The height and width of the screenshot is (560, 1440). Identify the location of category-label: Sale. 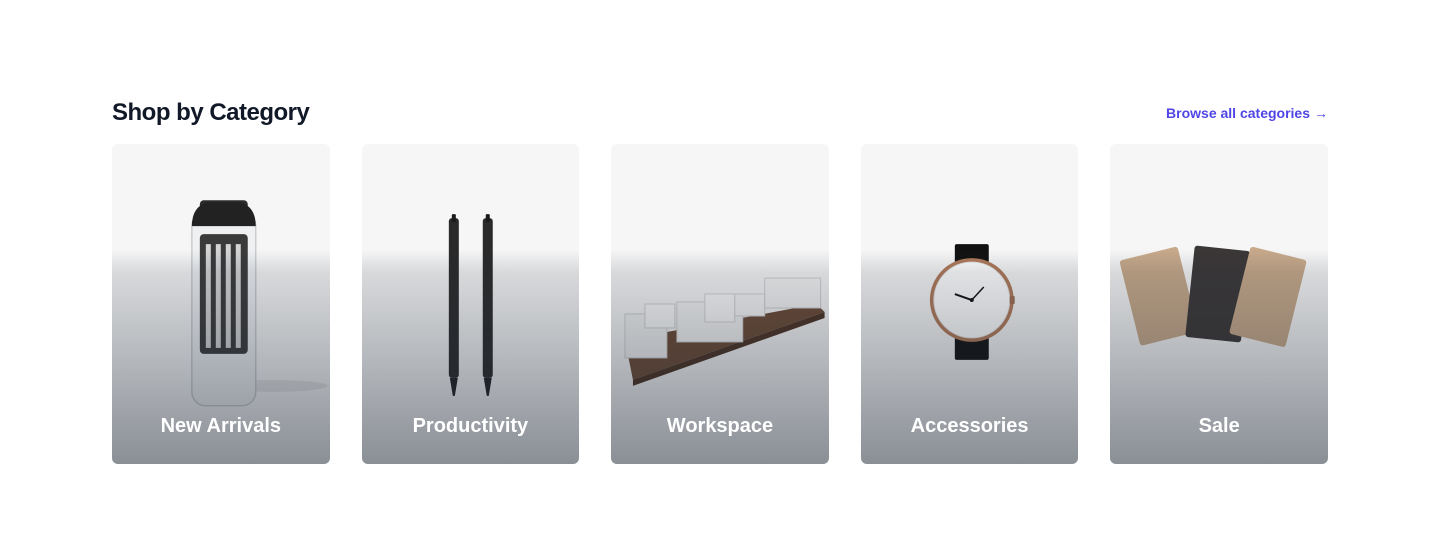
(1219, 426).